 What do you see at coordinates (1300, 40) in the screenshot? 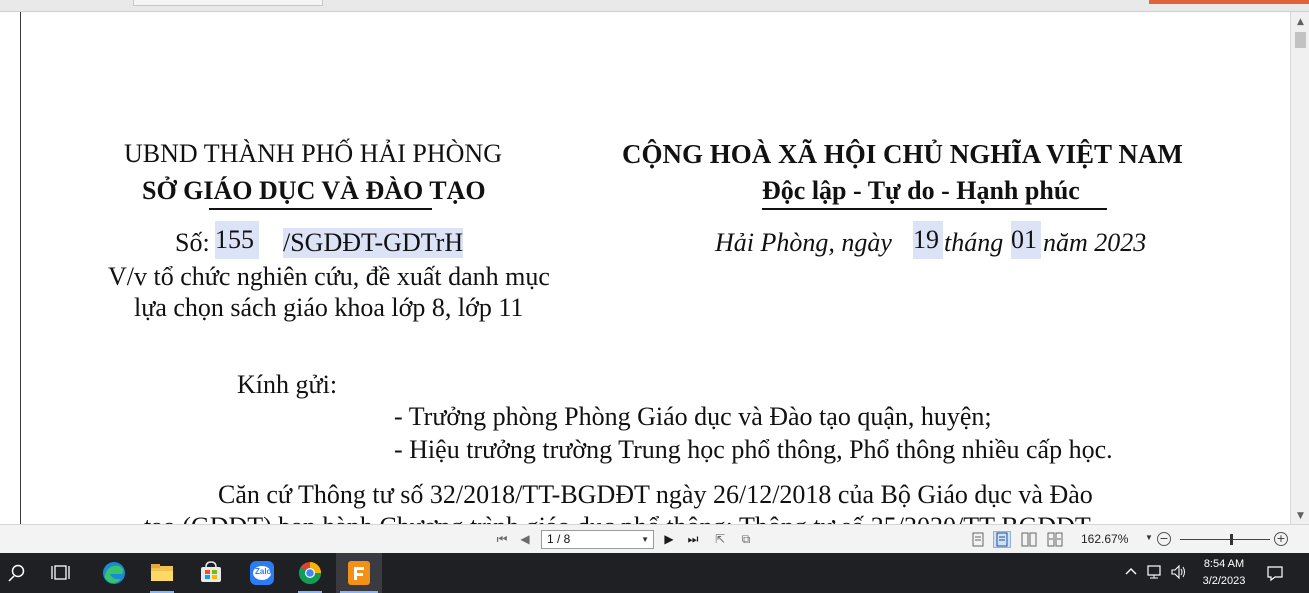
I see `scroll-thumb` at bounding box center [1300, 40].